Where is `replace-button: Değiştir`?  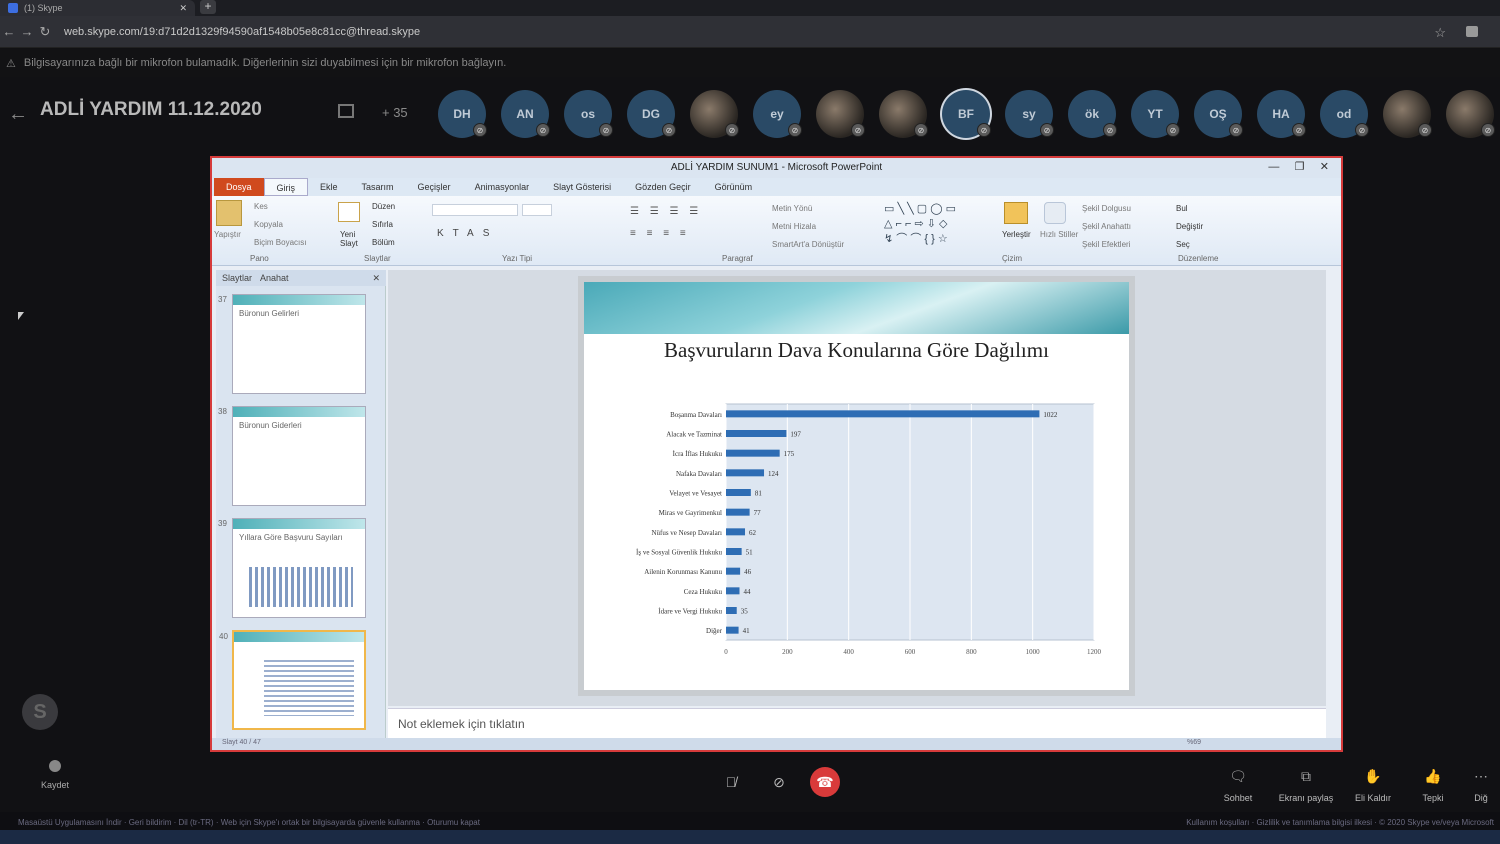
replace-button: Değiştir is located at coordinates (1189, 226).